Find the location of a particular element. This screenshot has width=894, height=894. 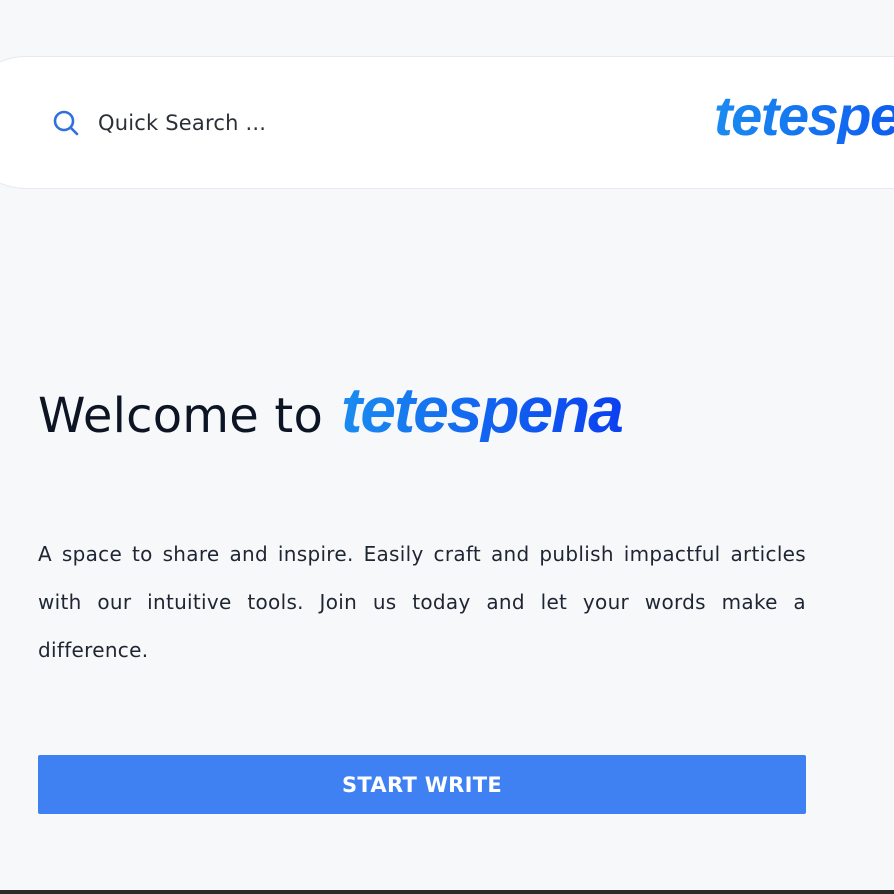

welcome-text: Welcome to is located at coordinates (181, 416).